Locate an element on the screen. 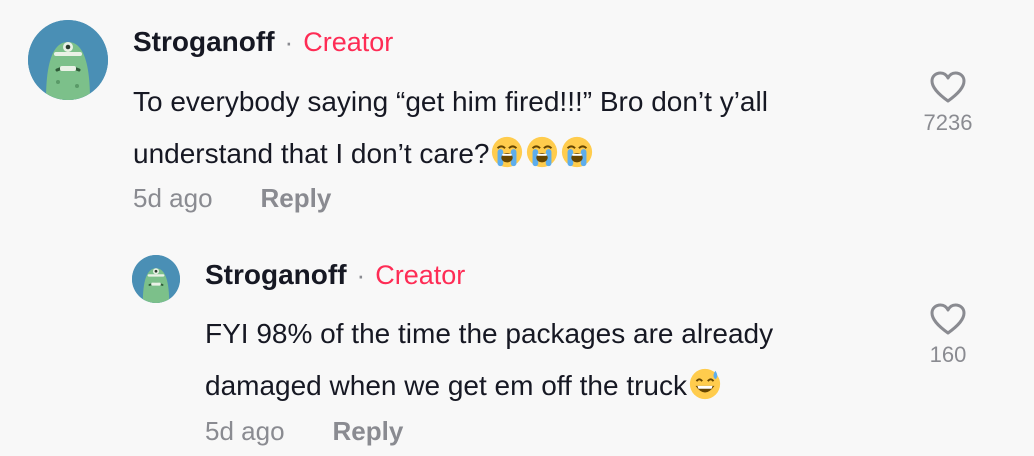  grinning-face-with-sweat-icon is located at coordinates (705, 384).